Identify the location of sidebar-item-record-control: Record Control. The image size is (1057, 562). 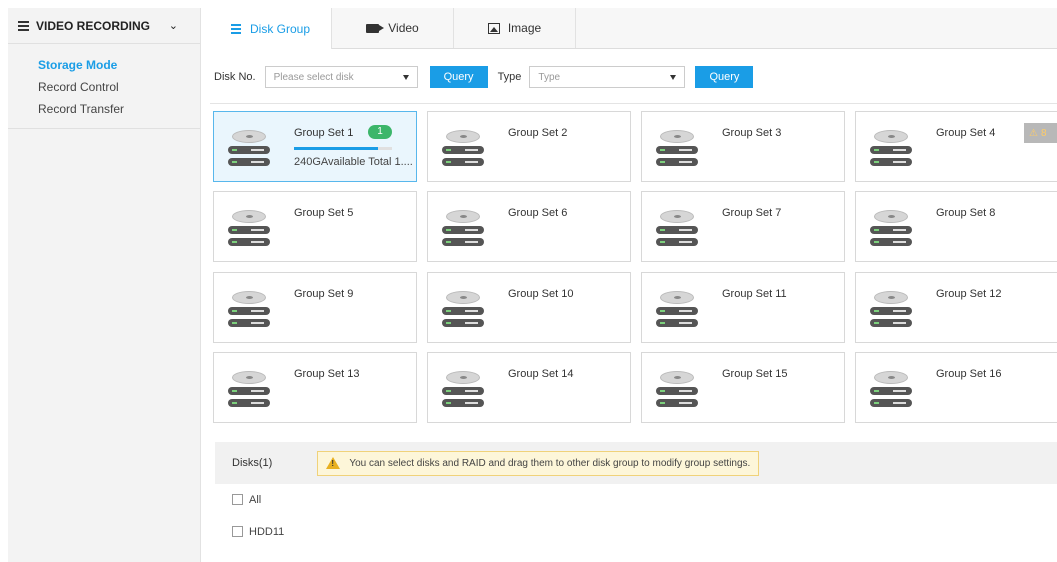
(104, 87).